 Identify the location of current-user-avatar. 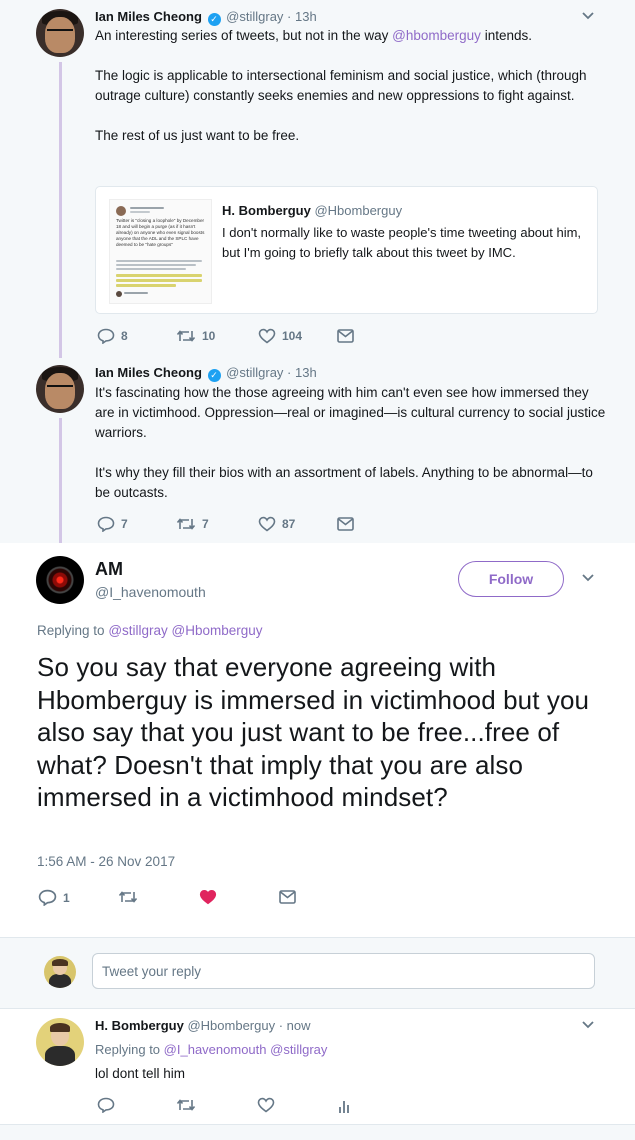
(60, 972).